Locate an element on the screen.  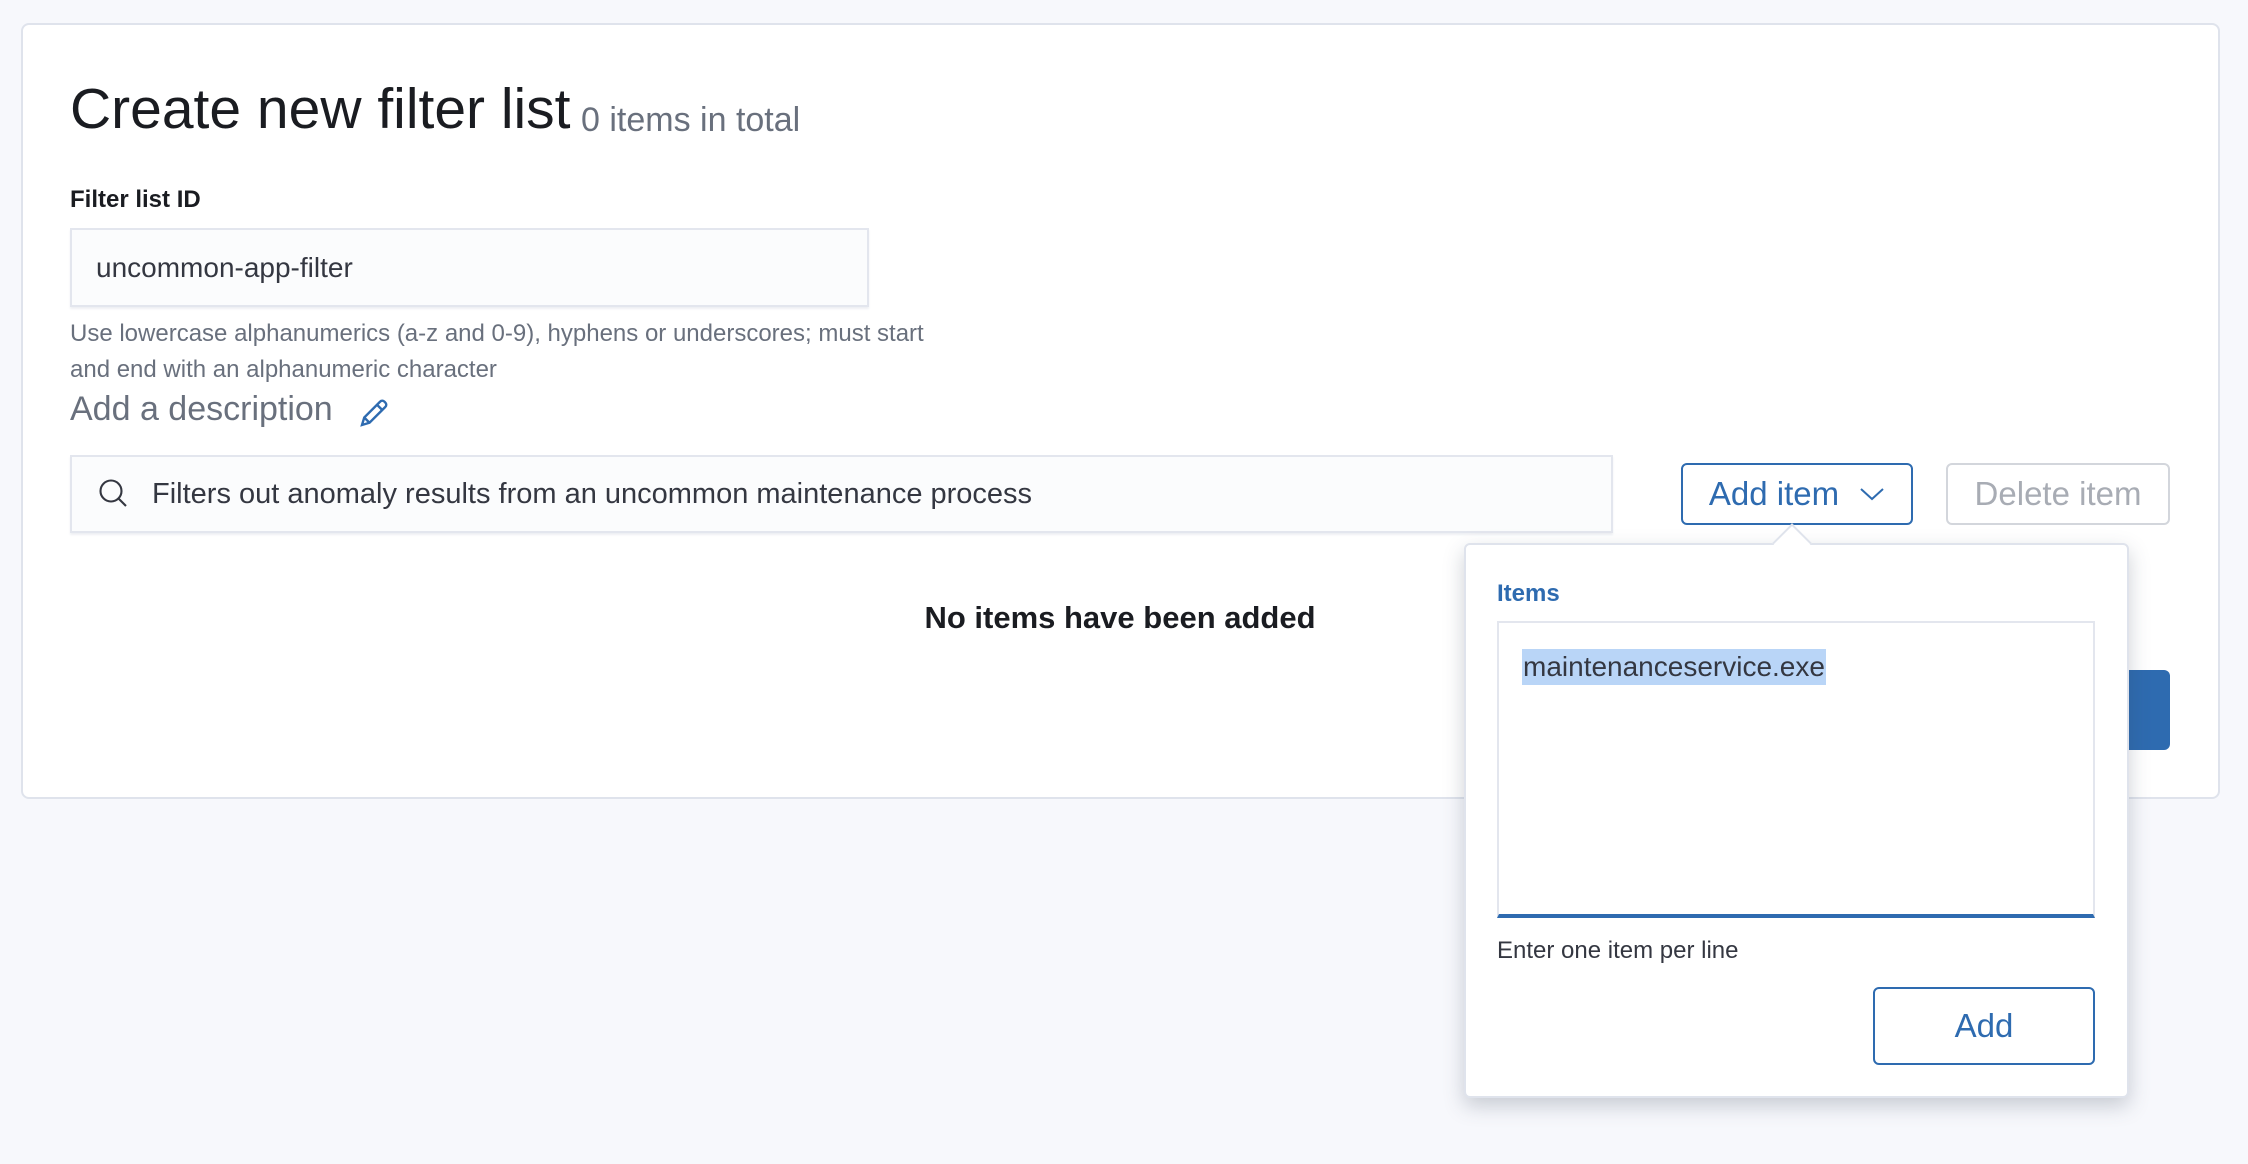
items-count: 0 items in total is located at coordinates (691, 120).